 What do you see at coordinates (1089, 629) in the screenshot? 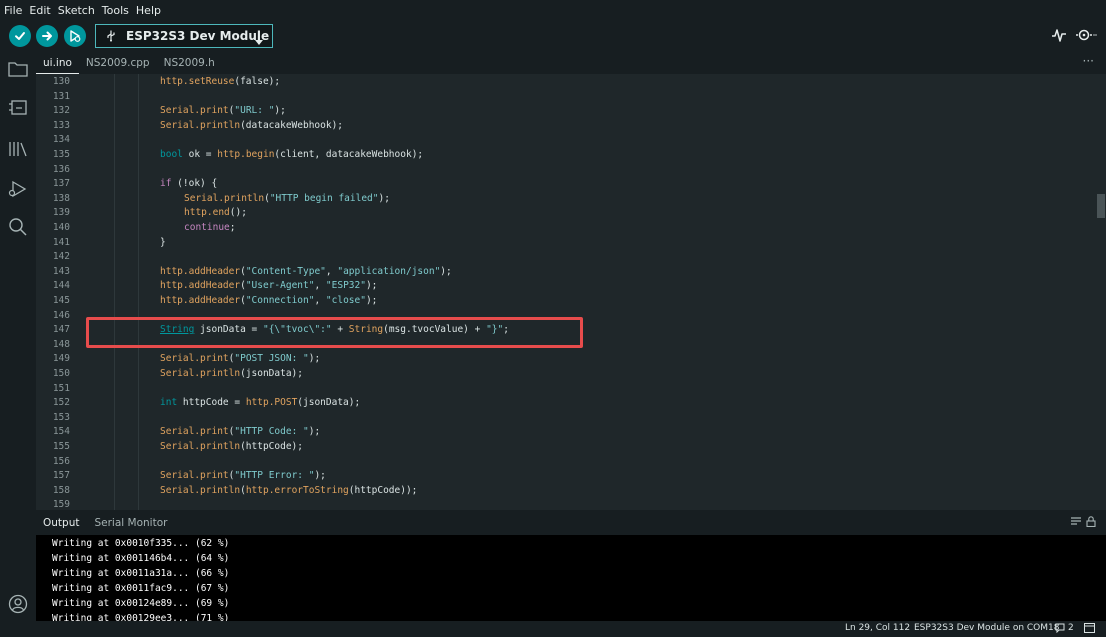
I see `toggle-panel-icon` at bounding box center [1089, 629].